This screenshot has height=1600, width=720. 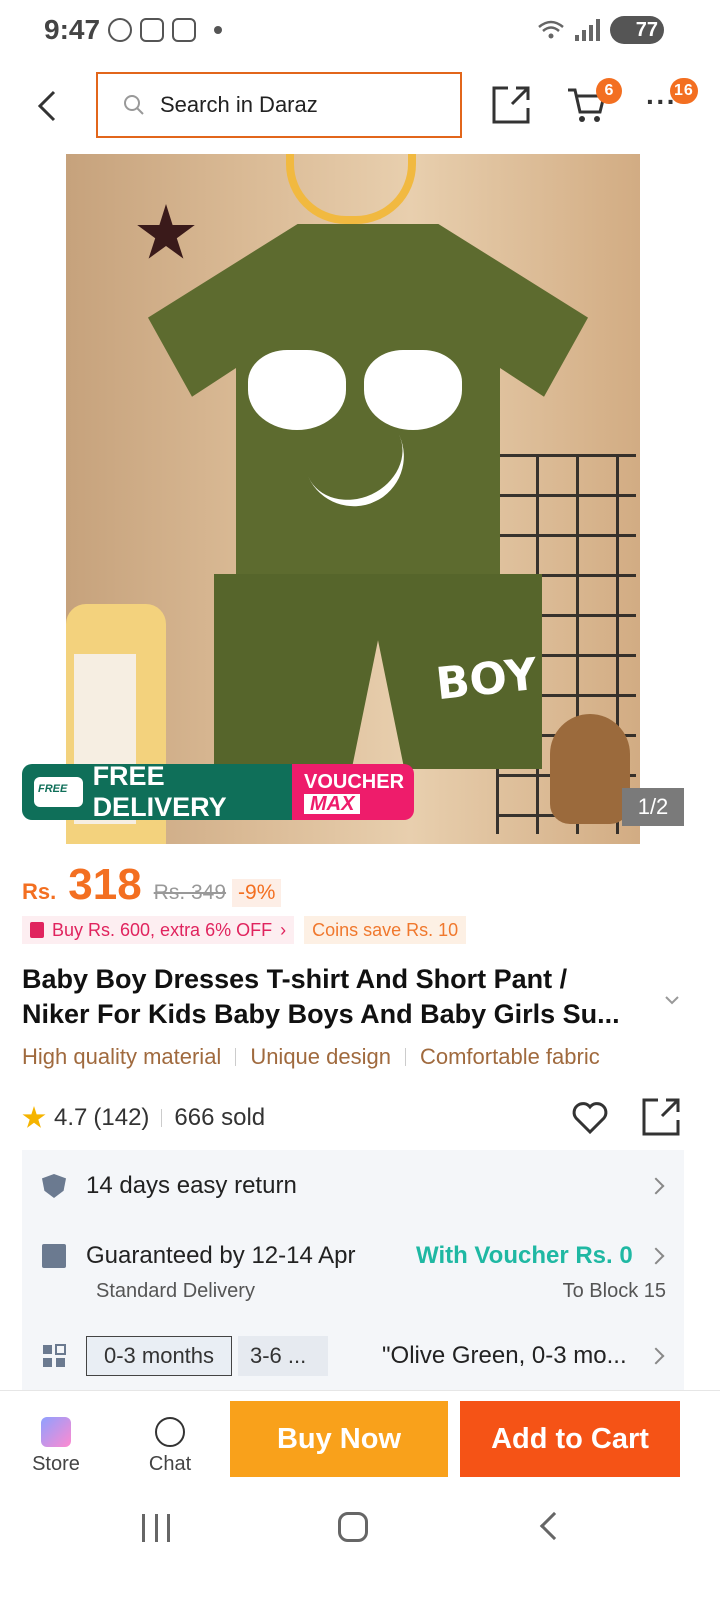 I want to click on discount-badge: -9%, so click(x=257, y=893).